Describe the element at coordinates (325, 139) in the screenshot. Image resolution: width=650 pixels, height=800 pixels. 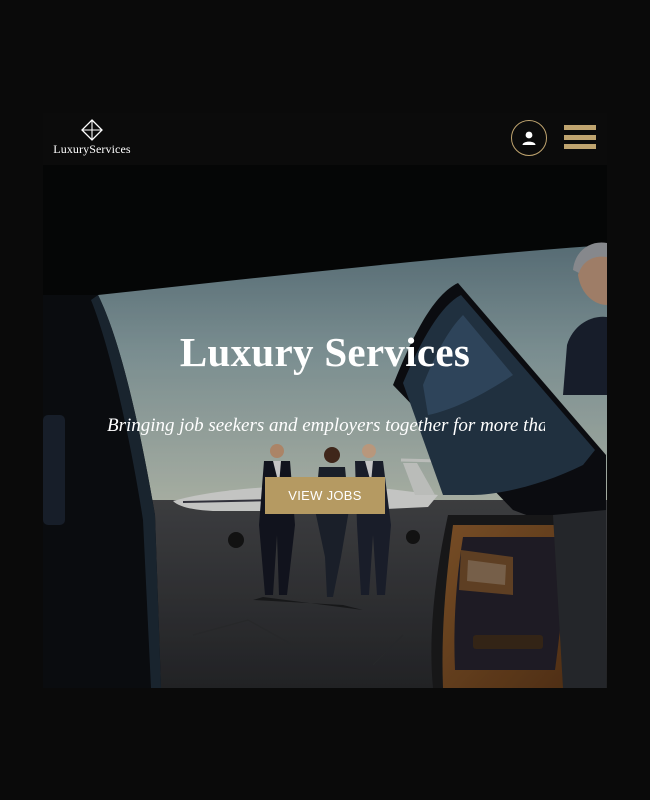
I see `site-header: LuxuryServices` at that location.